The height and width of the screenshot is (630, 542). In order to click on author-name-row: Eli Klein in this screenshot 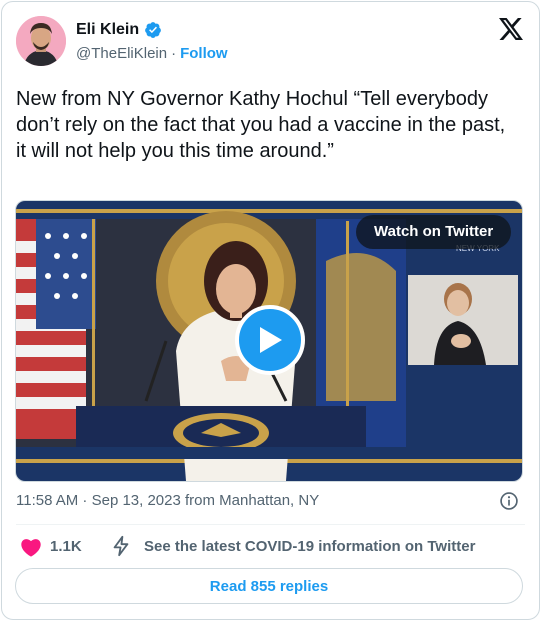, I will do `click(119, 30)`.